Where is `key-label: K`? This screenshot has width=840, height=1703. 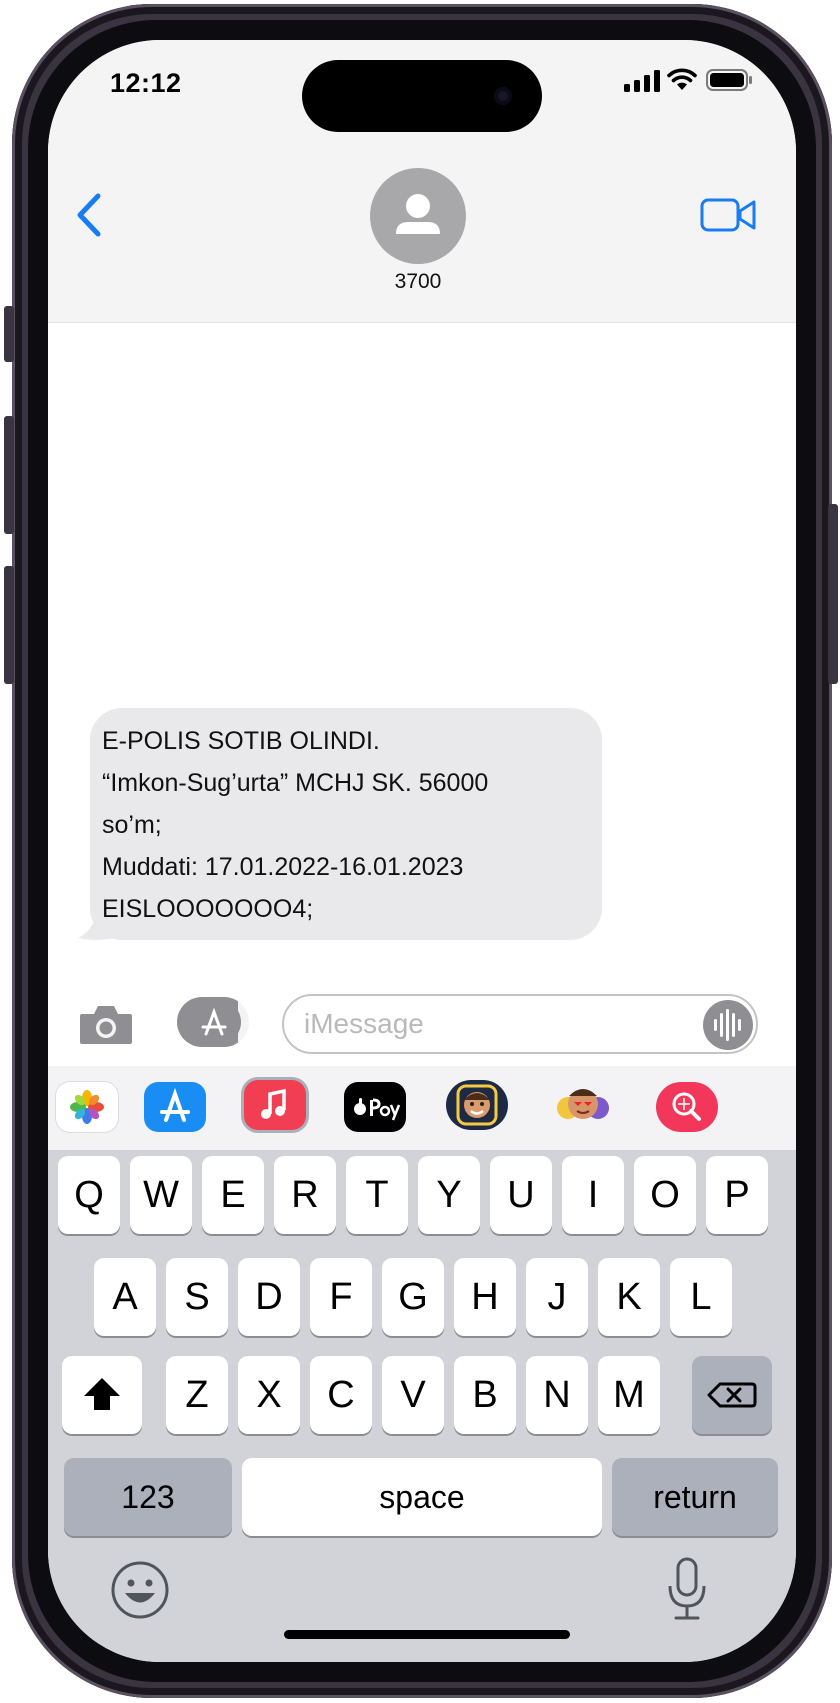 key-label: K is located at coordinates (629, 1297).